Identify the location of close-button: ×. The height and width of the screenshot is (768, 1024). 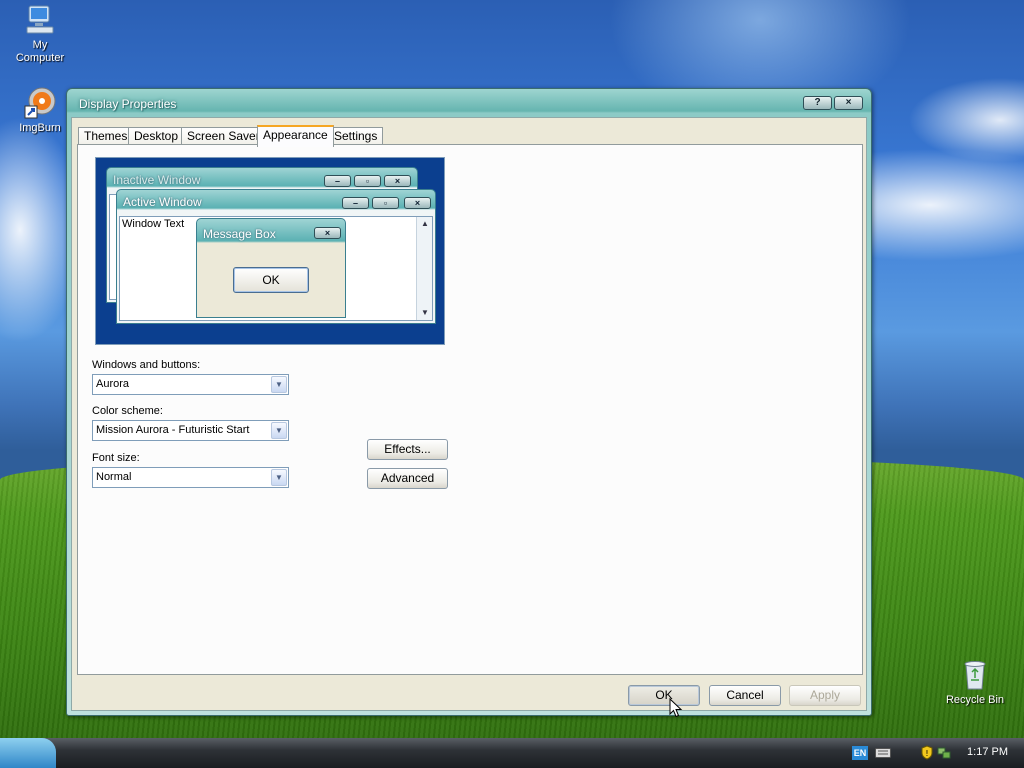
(848, 103).